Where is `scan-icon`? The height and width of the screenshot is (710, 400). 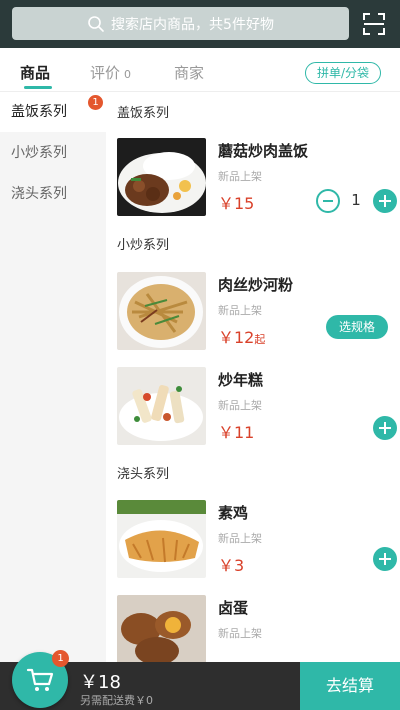 scan-icon is located at coordinates (374, 24).